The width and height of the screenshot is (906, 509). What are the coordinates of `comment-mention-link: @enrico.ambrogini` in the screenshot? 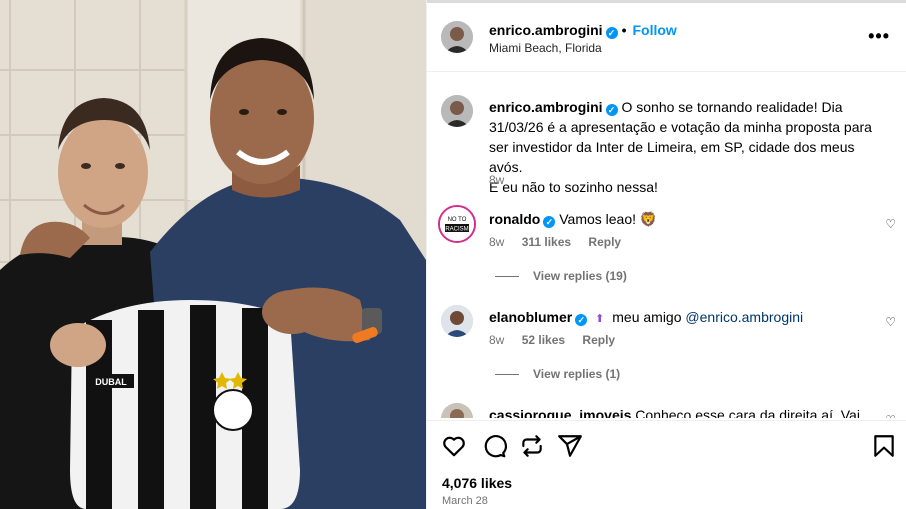 It's located at (744, 317).